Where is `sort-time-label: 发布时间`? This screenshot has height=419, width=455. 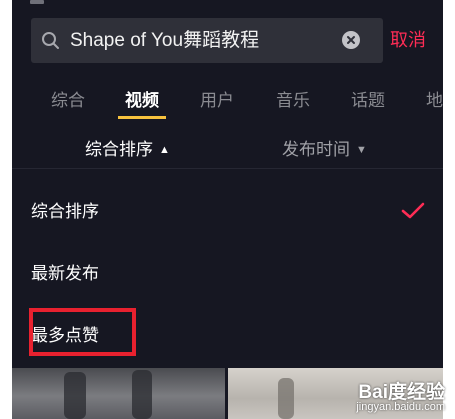
sort-time-label: 发布时间 is located at coordinates (316, 149).